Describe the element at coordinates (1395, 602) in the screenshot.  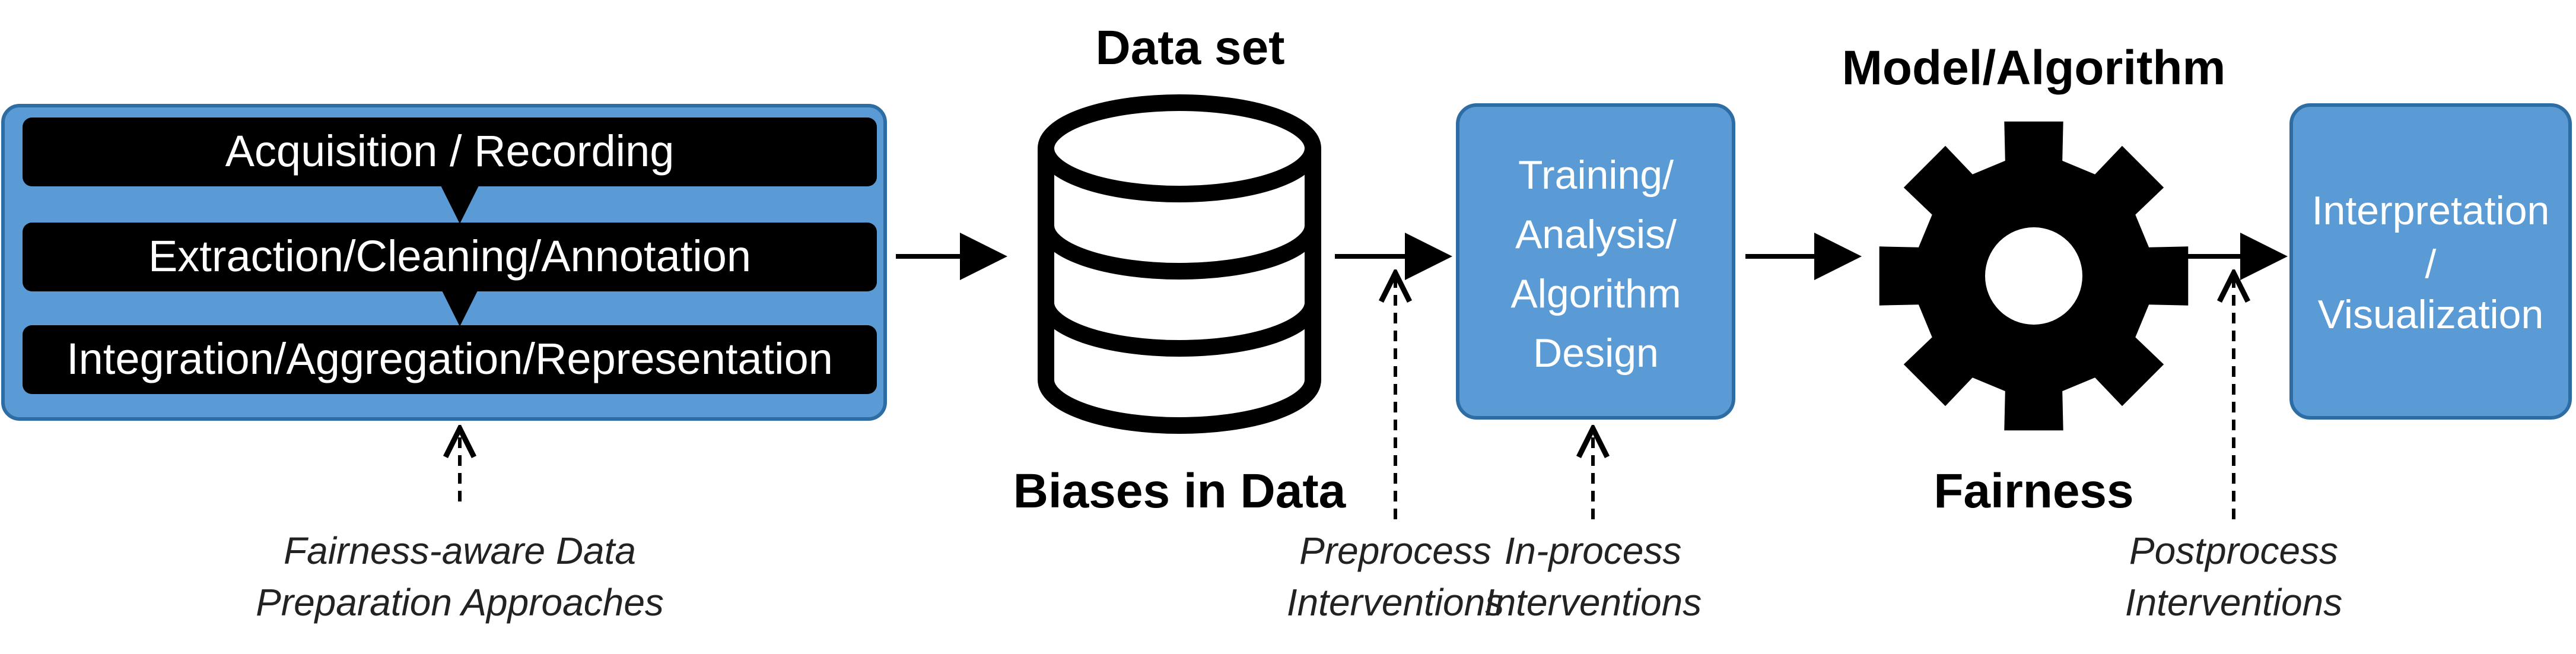
I see `preprocess-note-line2: Interventions` at that location.